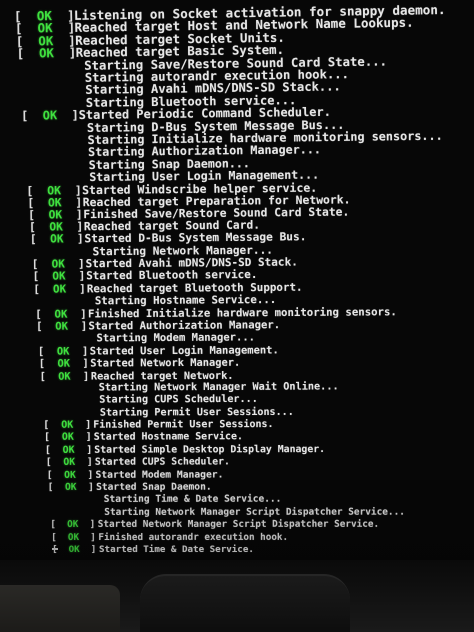  Describe the element at coordinates (245, 603) in the screenshot. I see `monitor-stand` at that location.